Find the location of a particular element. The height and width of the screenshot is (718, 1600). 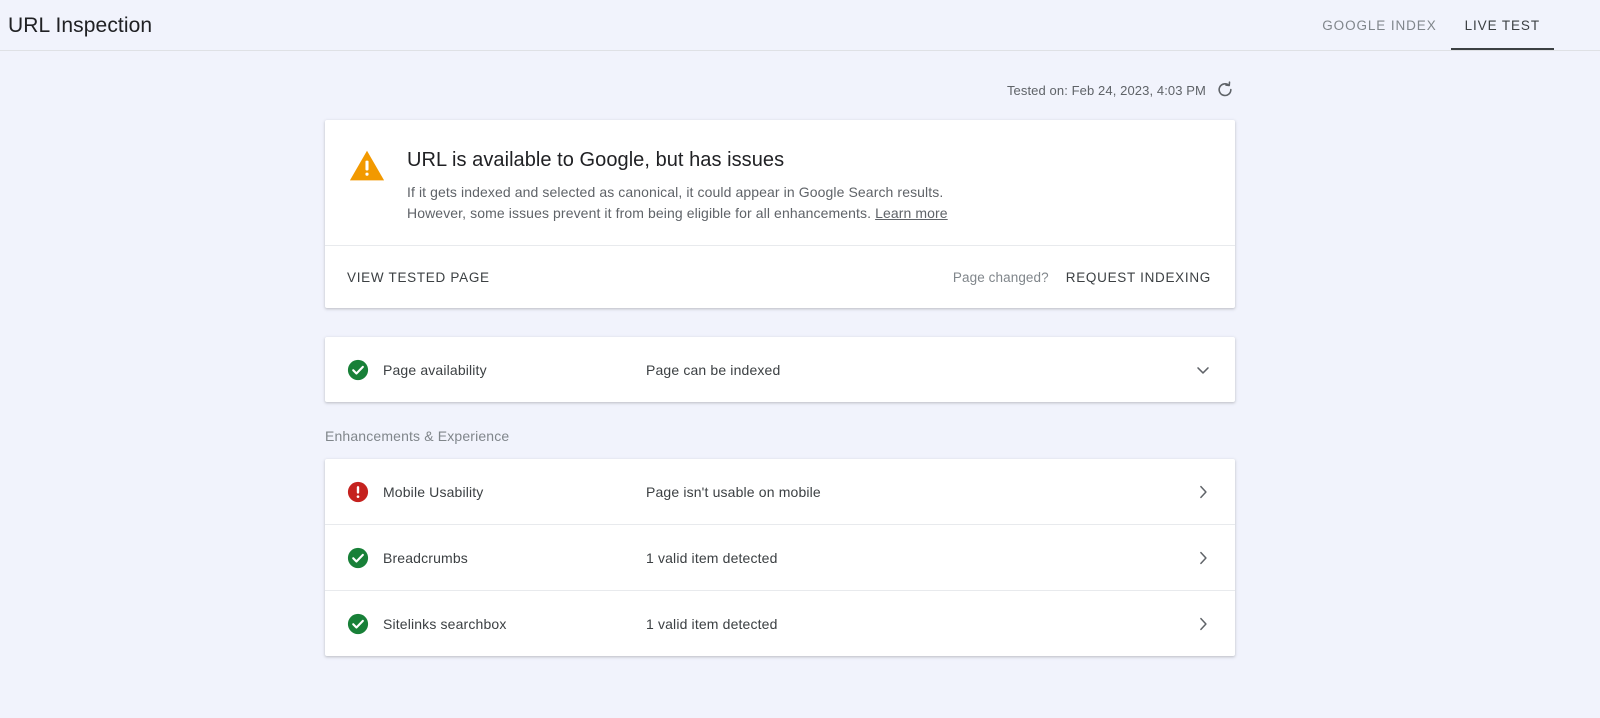

header-tabs: GOOGLE INDEX LIVE TEST is located at coordinates (1454, 25).